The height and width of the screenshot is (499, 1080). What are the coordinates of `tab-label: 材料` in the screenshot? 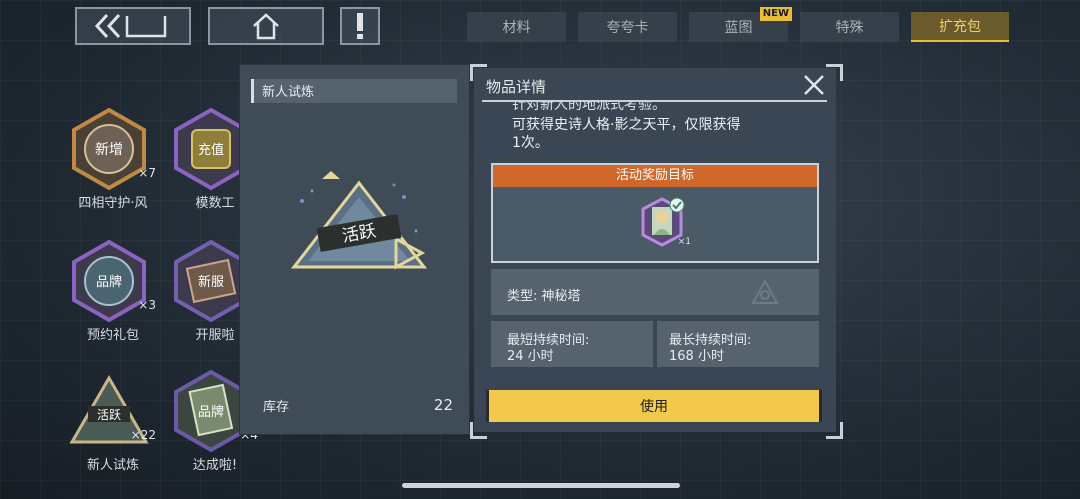 It's located at (516, 28).